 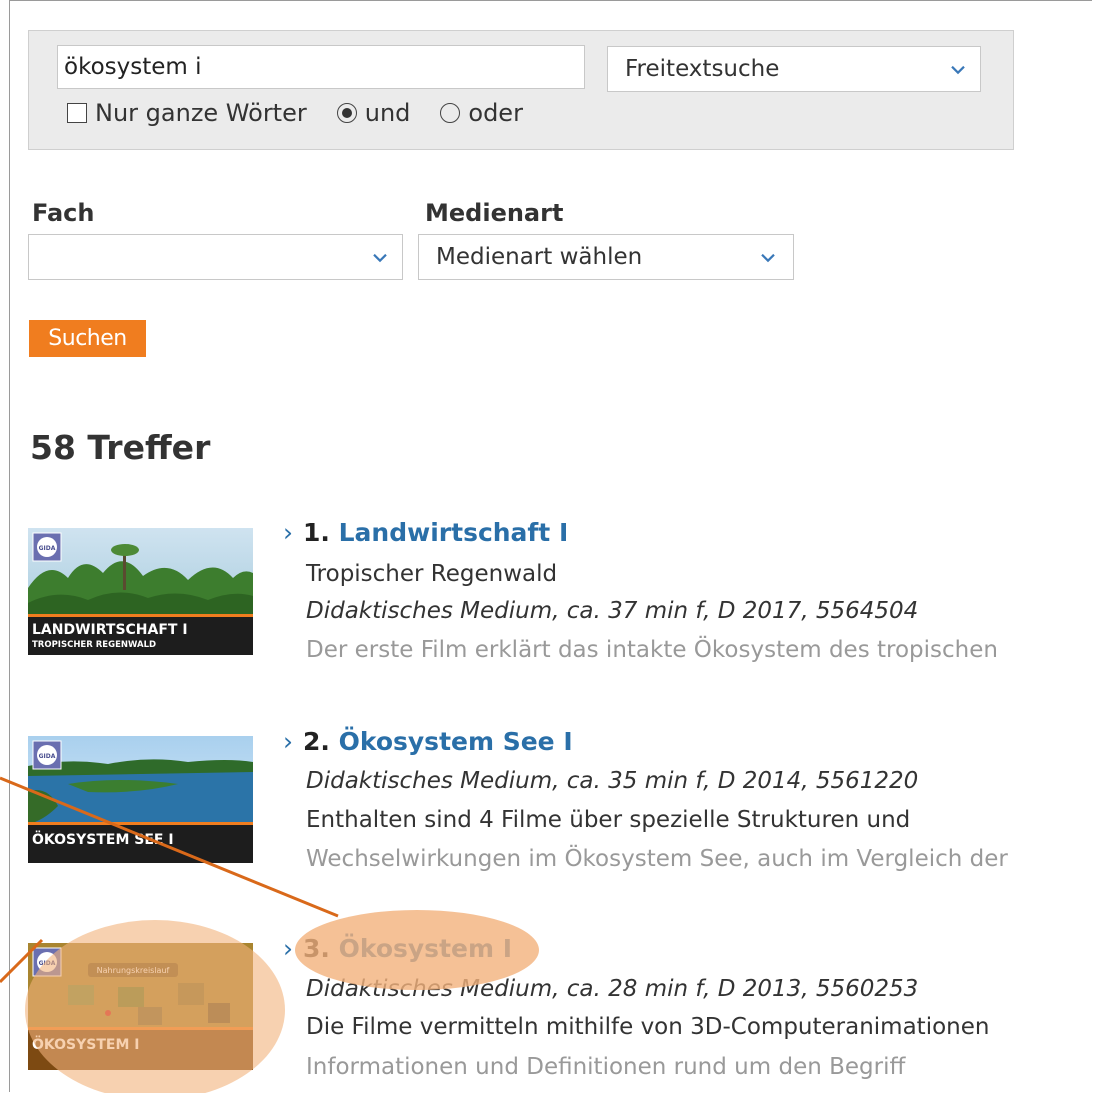 I want to click on thumb-title: ÖKOSYSTEM I, so click(x=85, y=1044).